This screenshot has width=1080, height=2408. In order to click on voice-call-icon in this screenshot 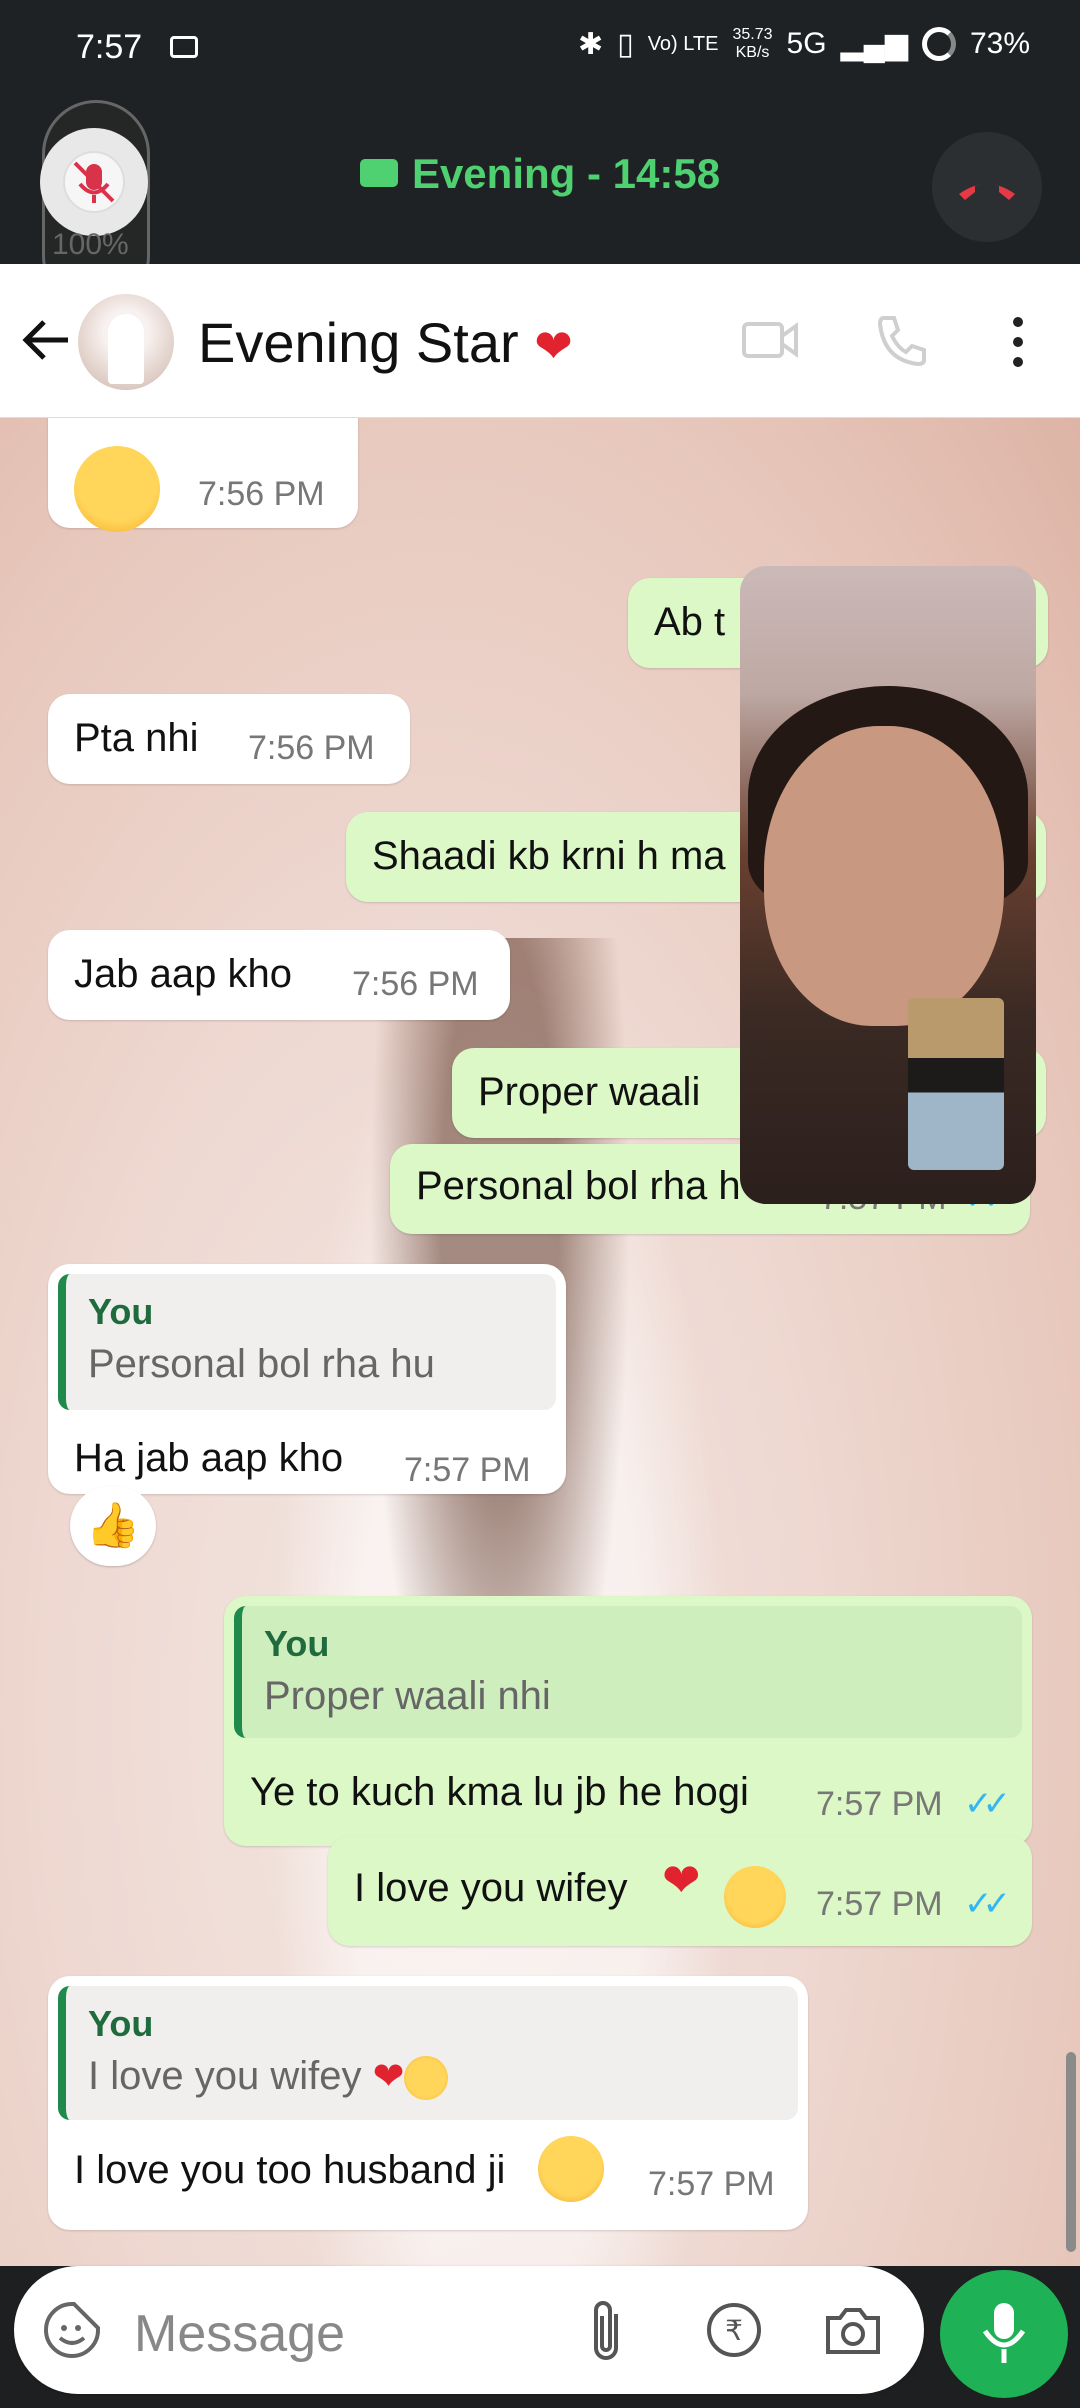, I will do `click(902, 340)`.